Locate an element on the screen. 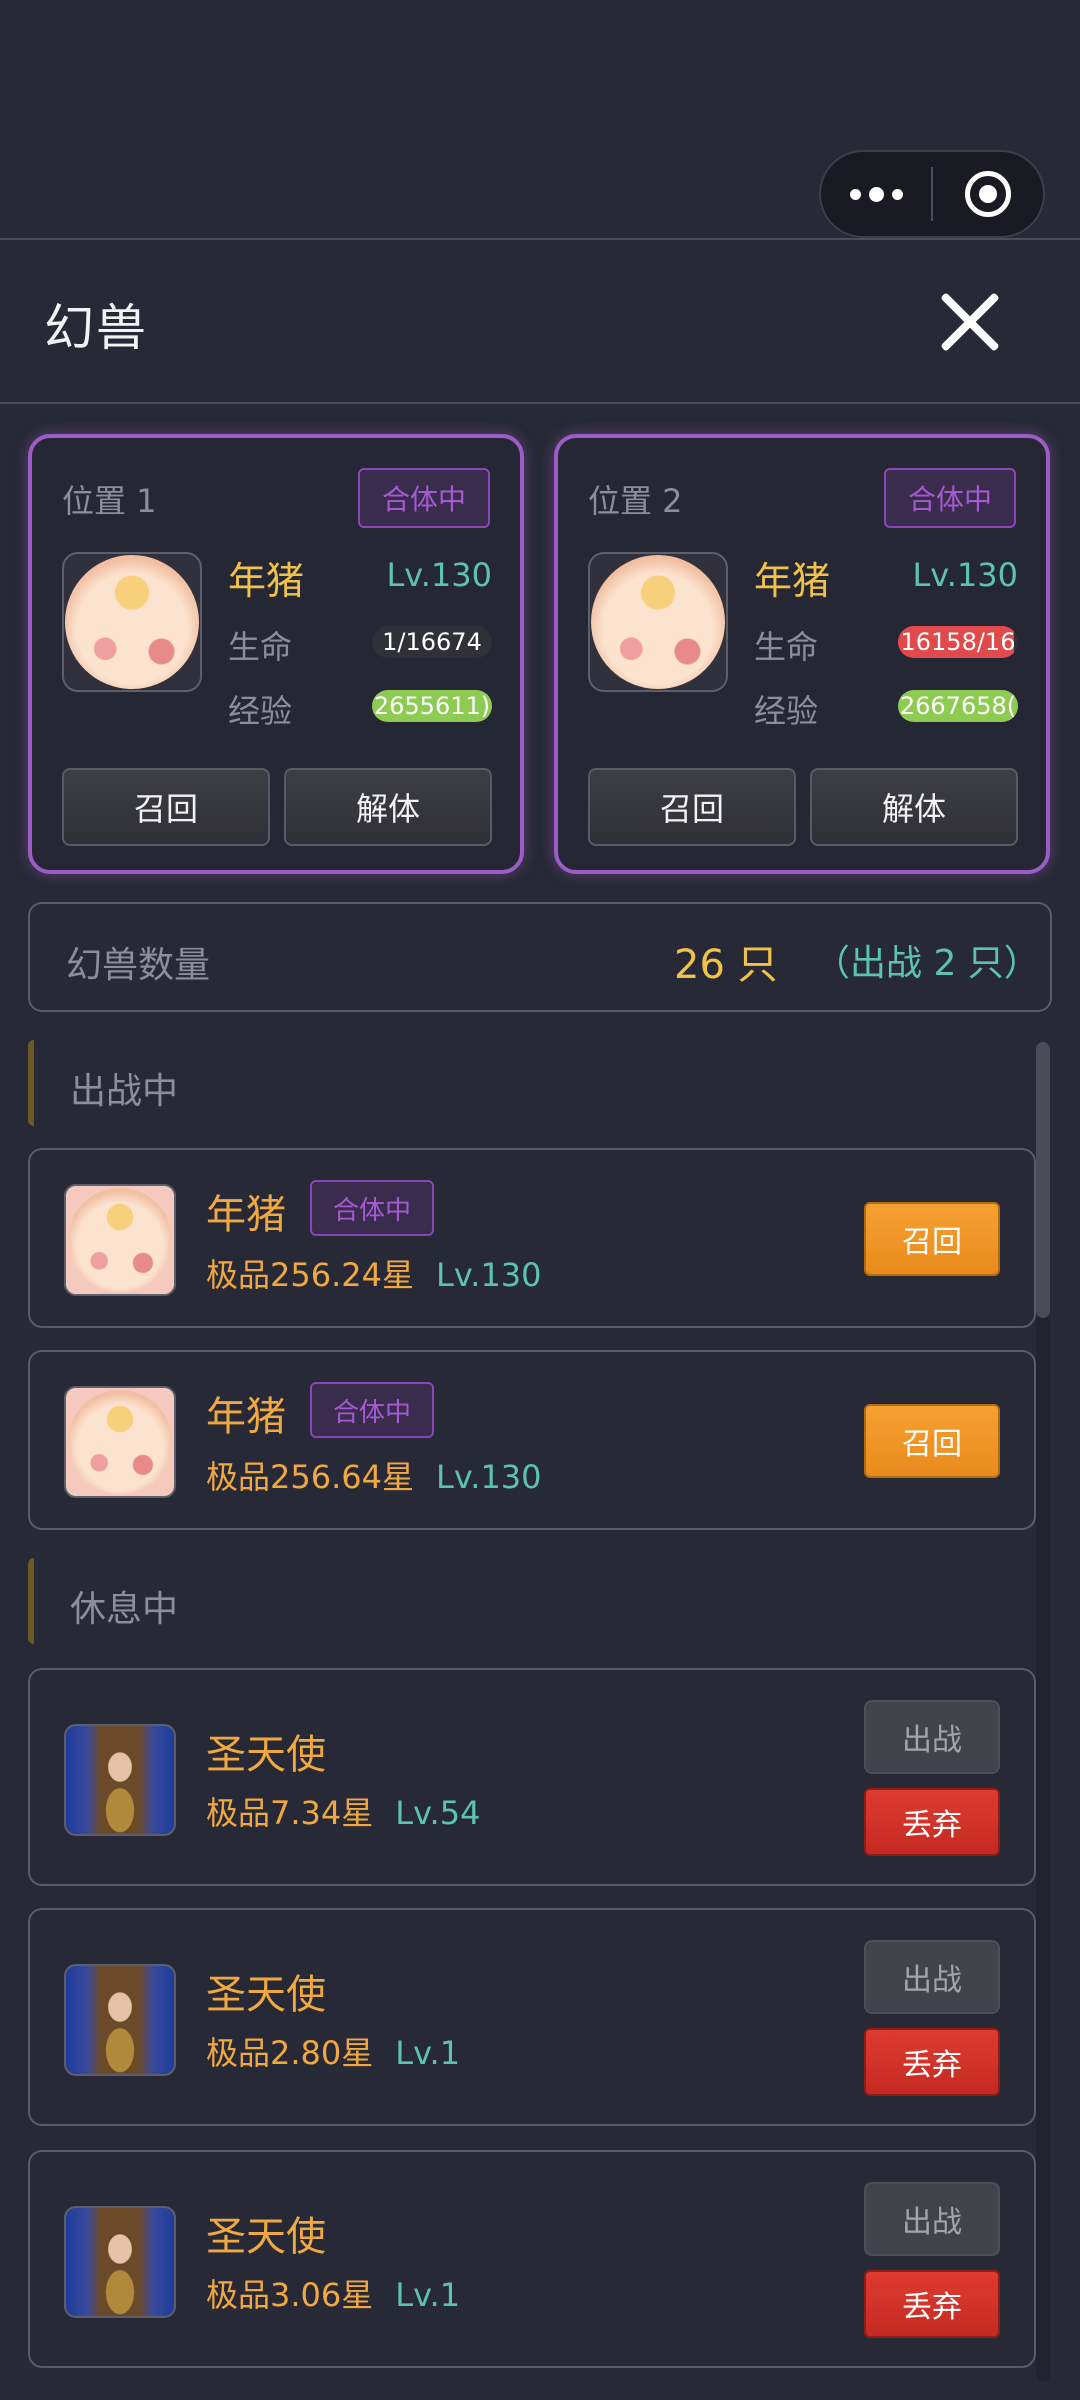 Image resolution: width=1080 pixels, height=2400 pixels. pet-count-value: 26 只 is located at coordinates (726, 965).